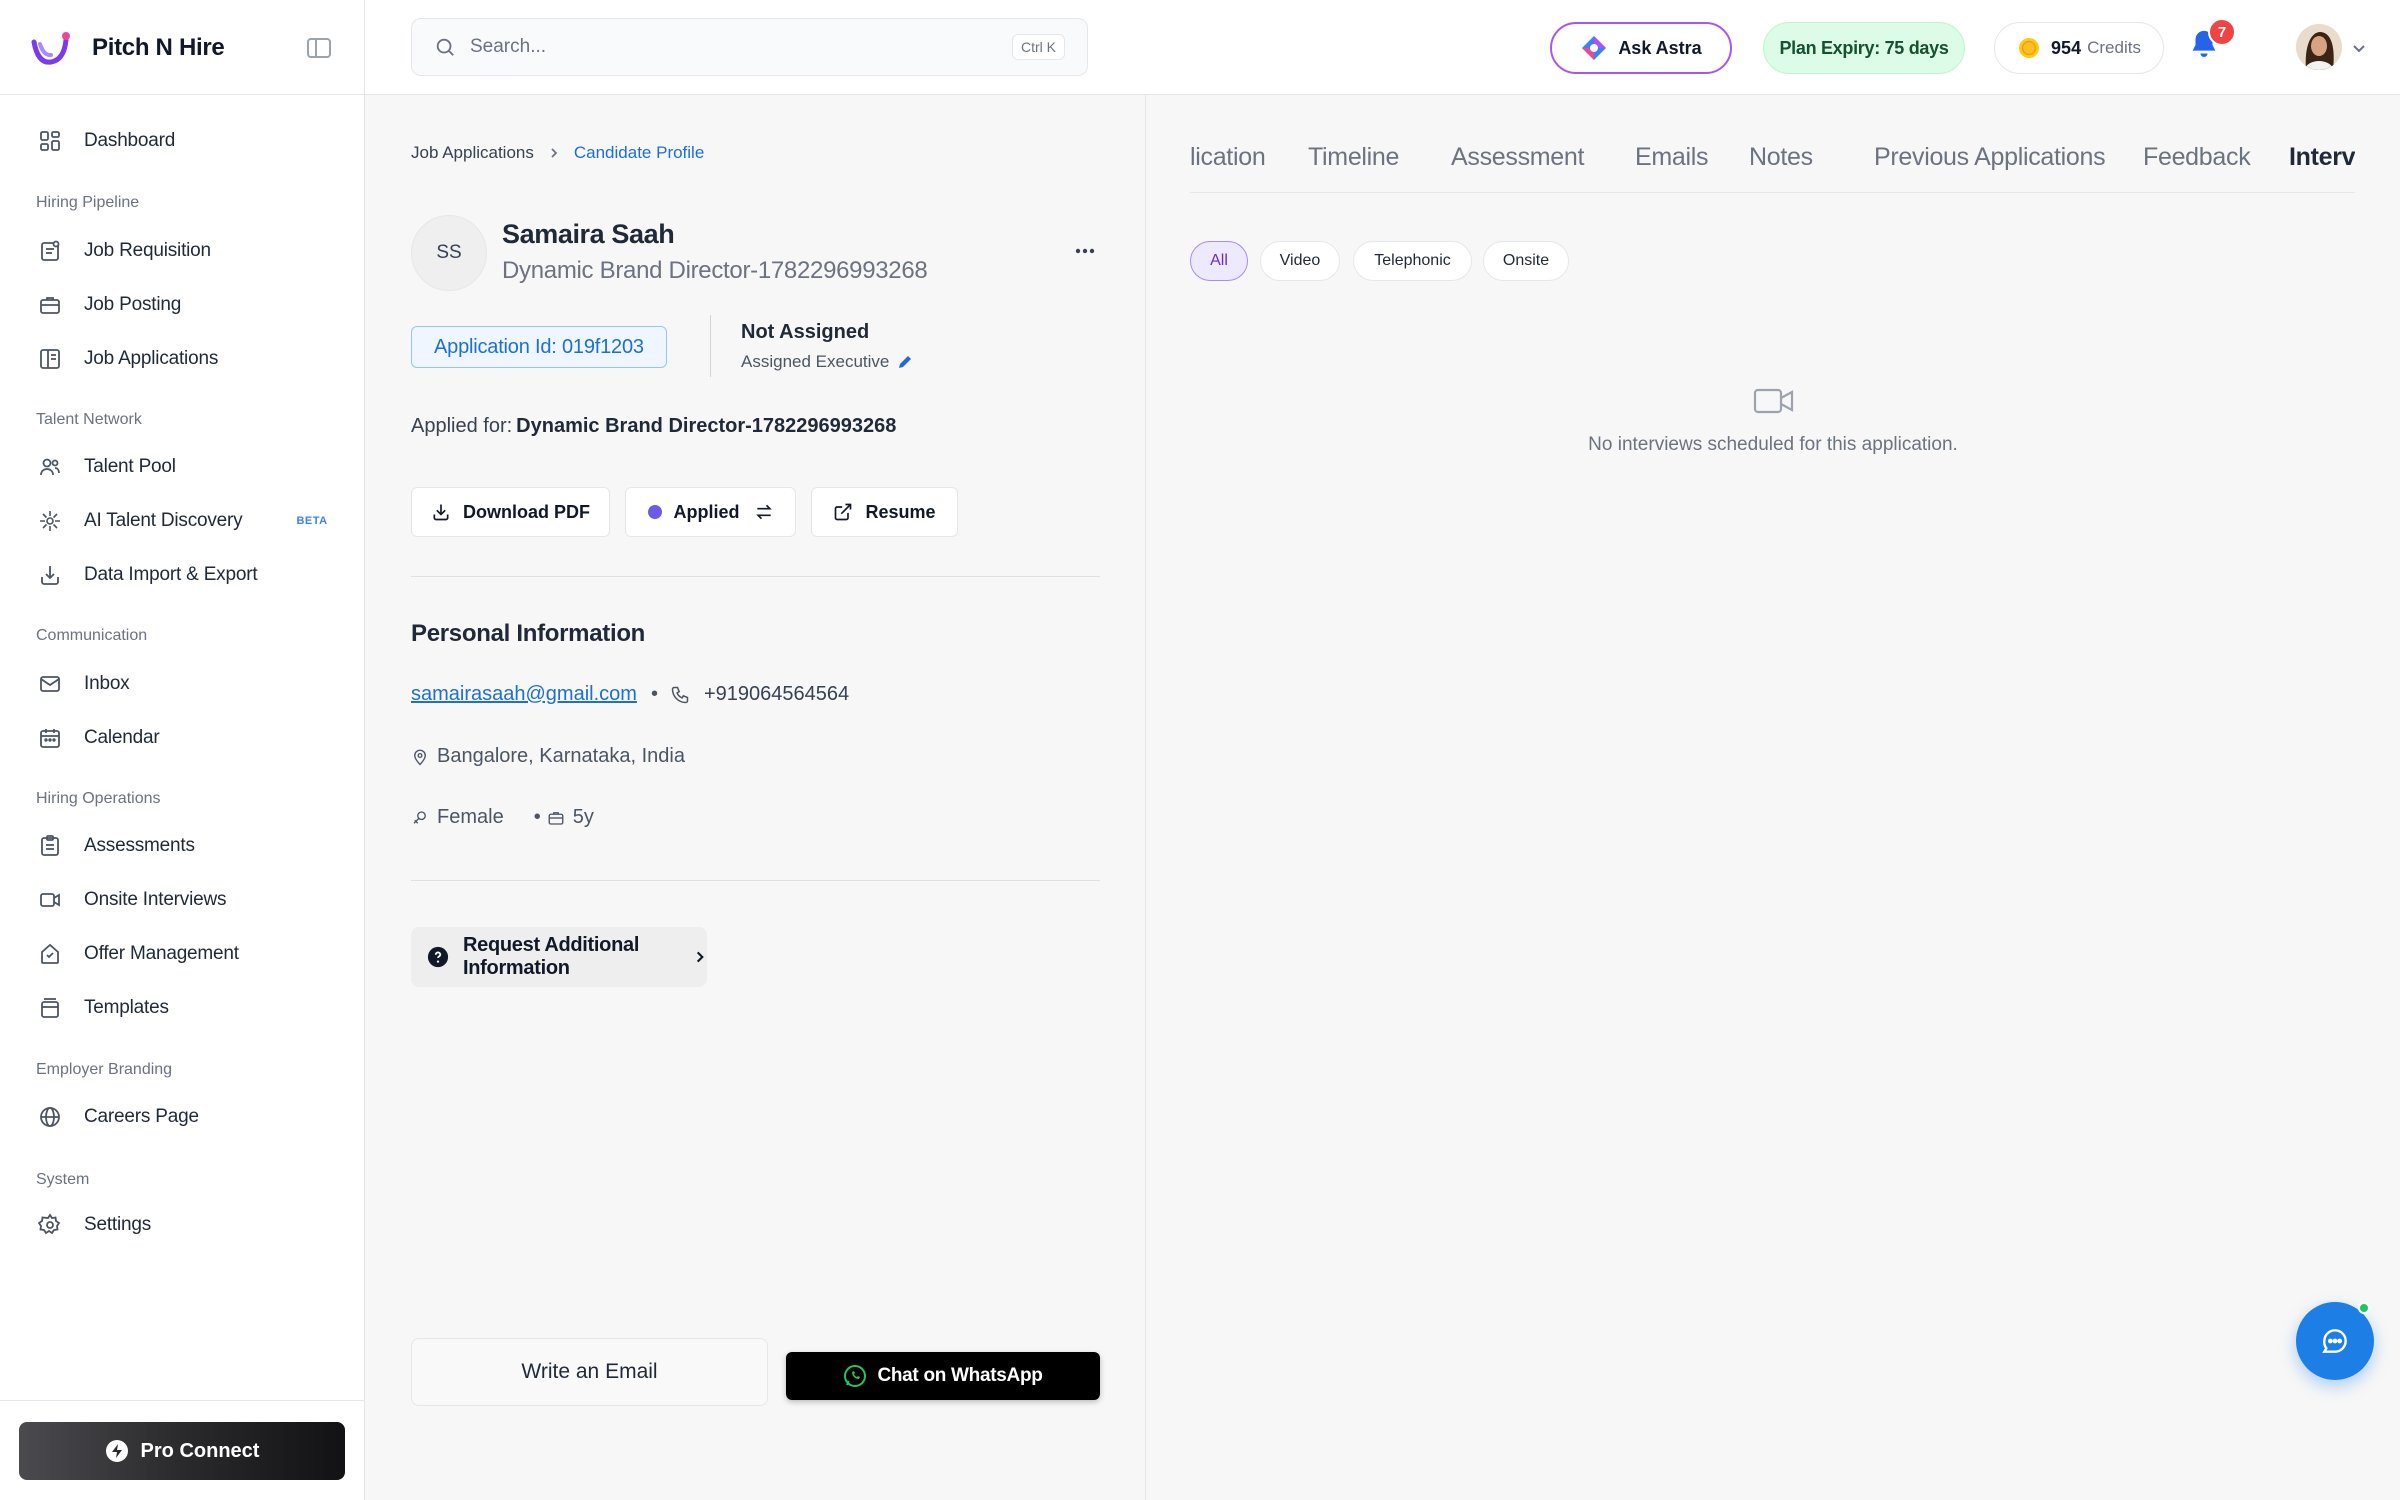 The width and height of the screenshot is (2400, 1500). Describe the element at coordinates (89, 419) in the screenshot. I see `nav-section-talent-network: Talent Network` at that location.